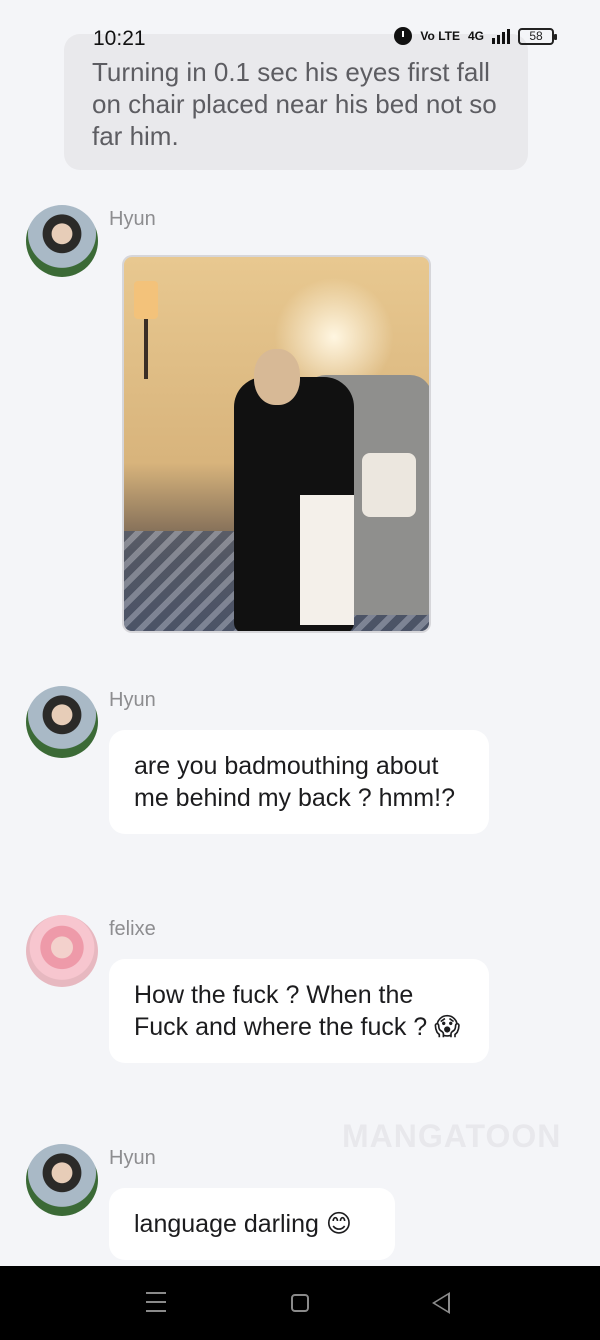 The image size is (600, 1340). What do you see at coordinates (119, 38) in the screenshot?
I see `status-time: 10:21` at bounding box center [119, 38].